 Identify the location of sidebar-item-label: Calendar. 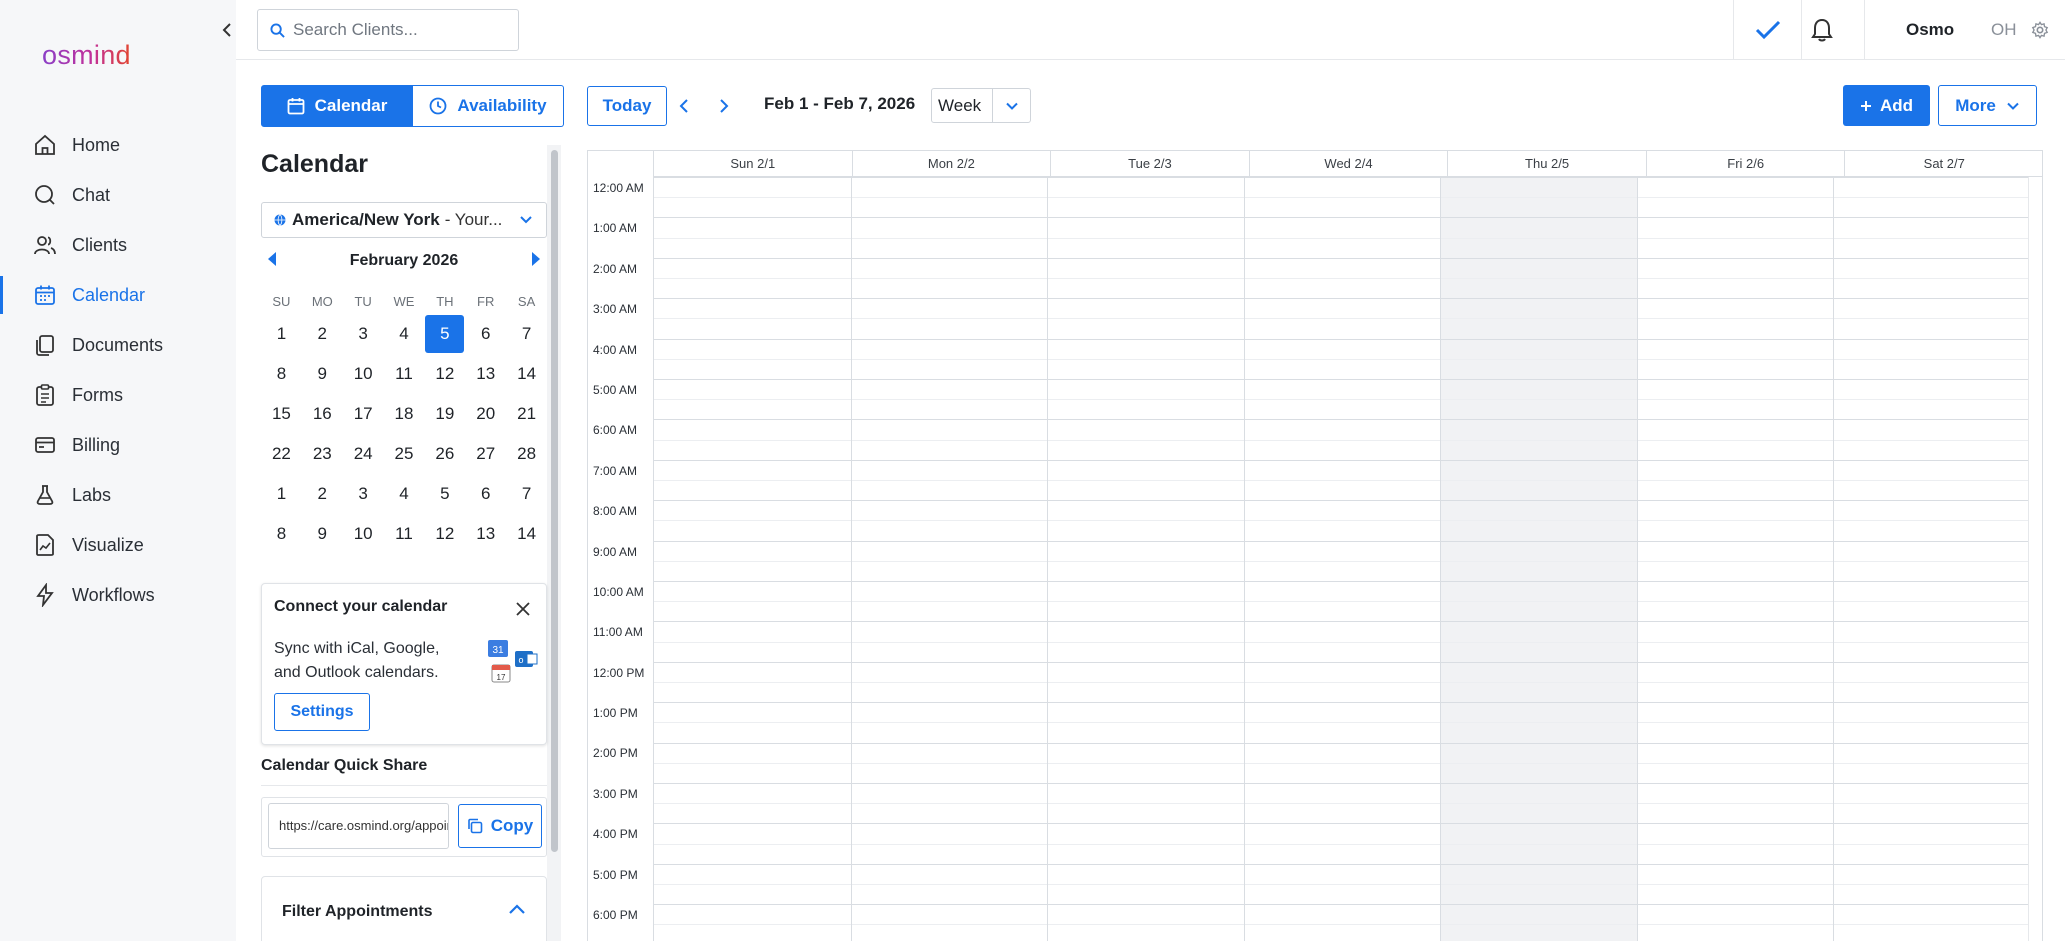
(109, 294).